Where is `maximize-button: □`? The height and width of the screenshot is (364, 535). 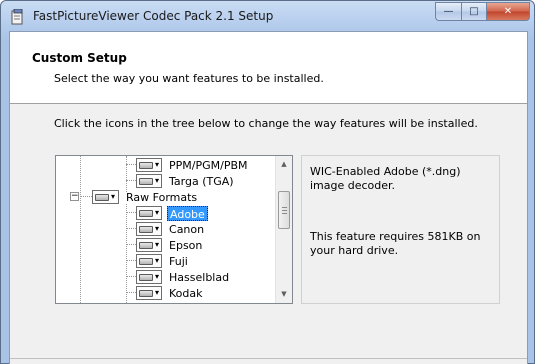 maximize-button: □ is located at coordinates (473, 11).